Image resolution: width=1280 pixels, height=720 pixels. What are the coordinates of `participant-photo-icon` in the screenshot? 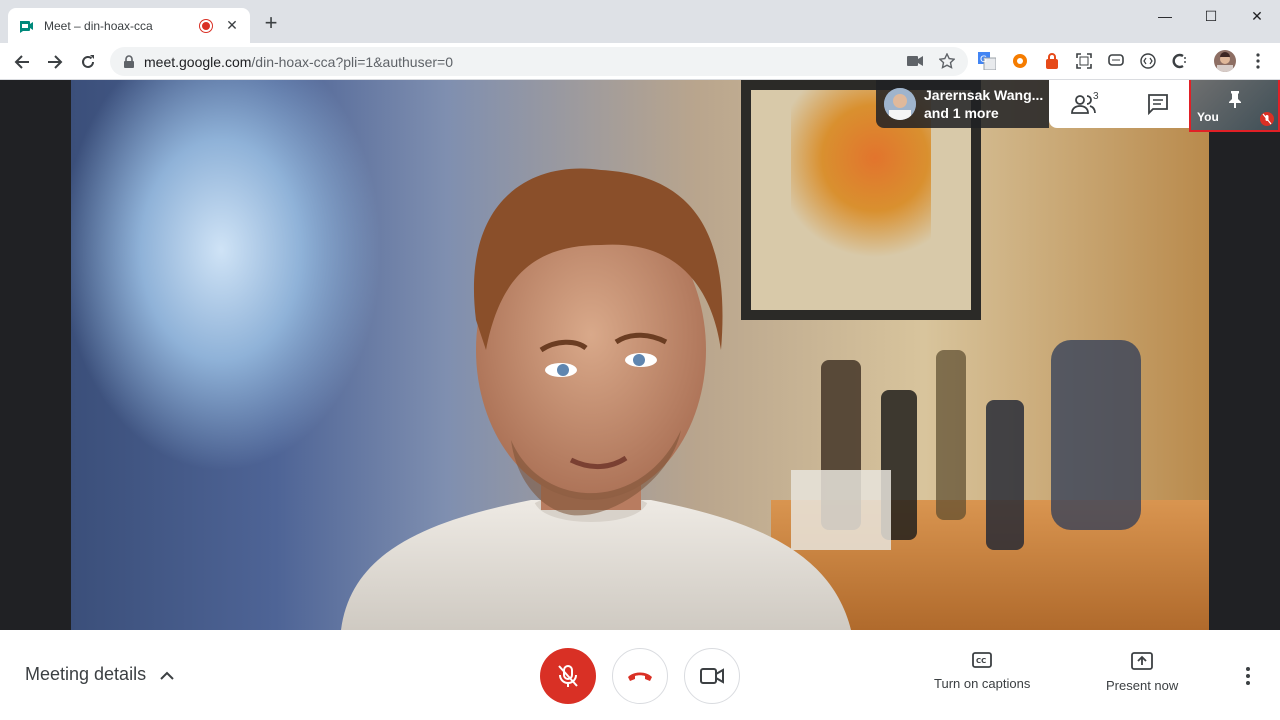 It's located at (900, 104).